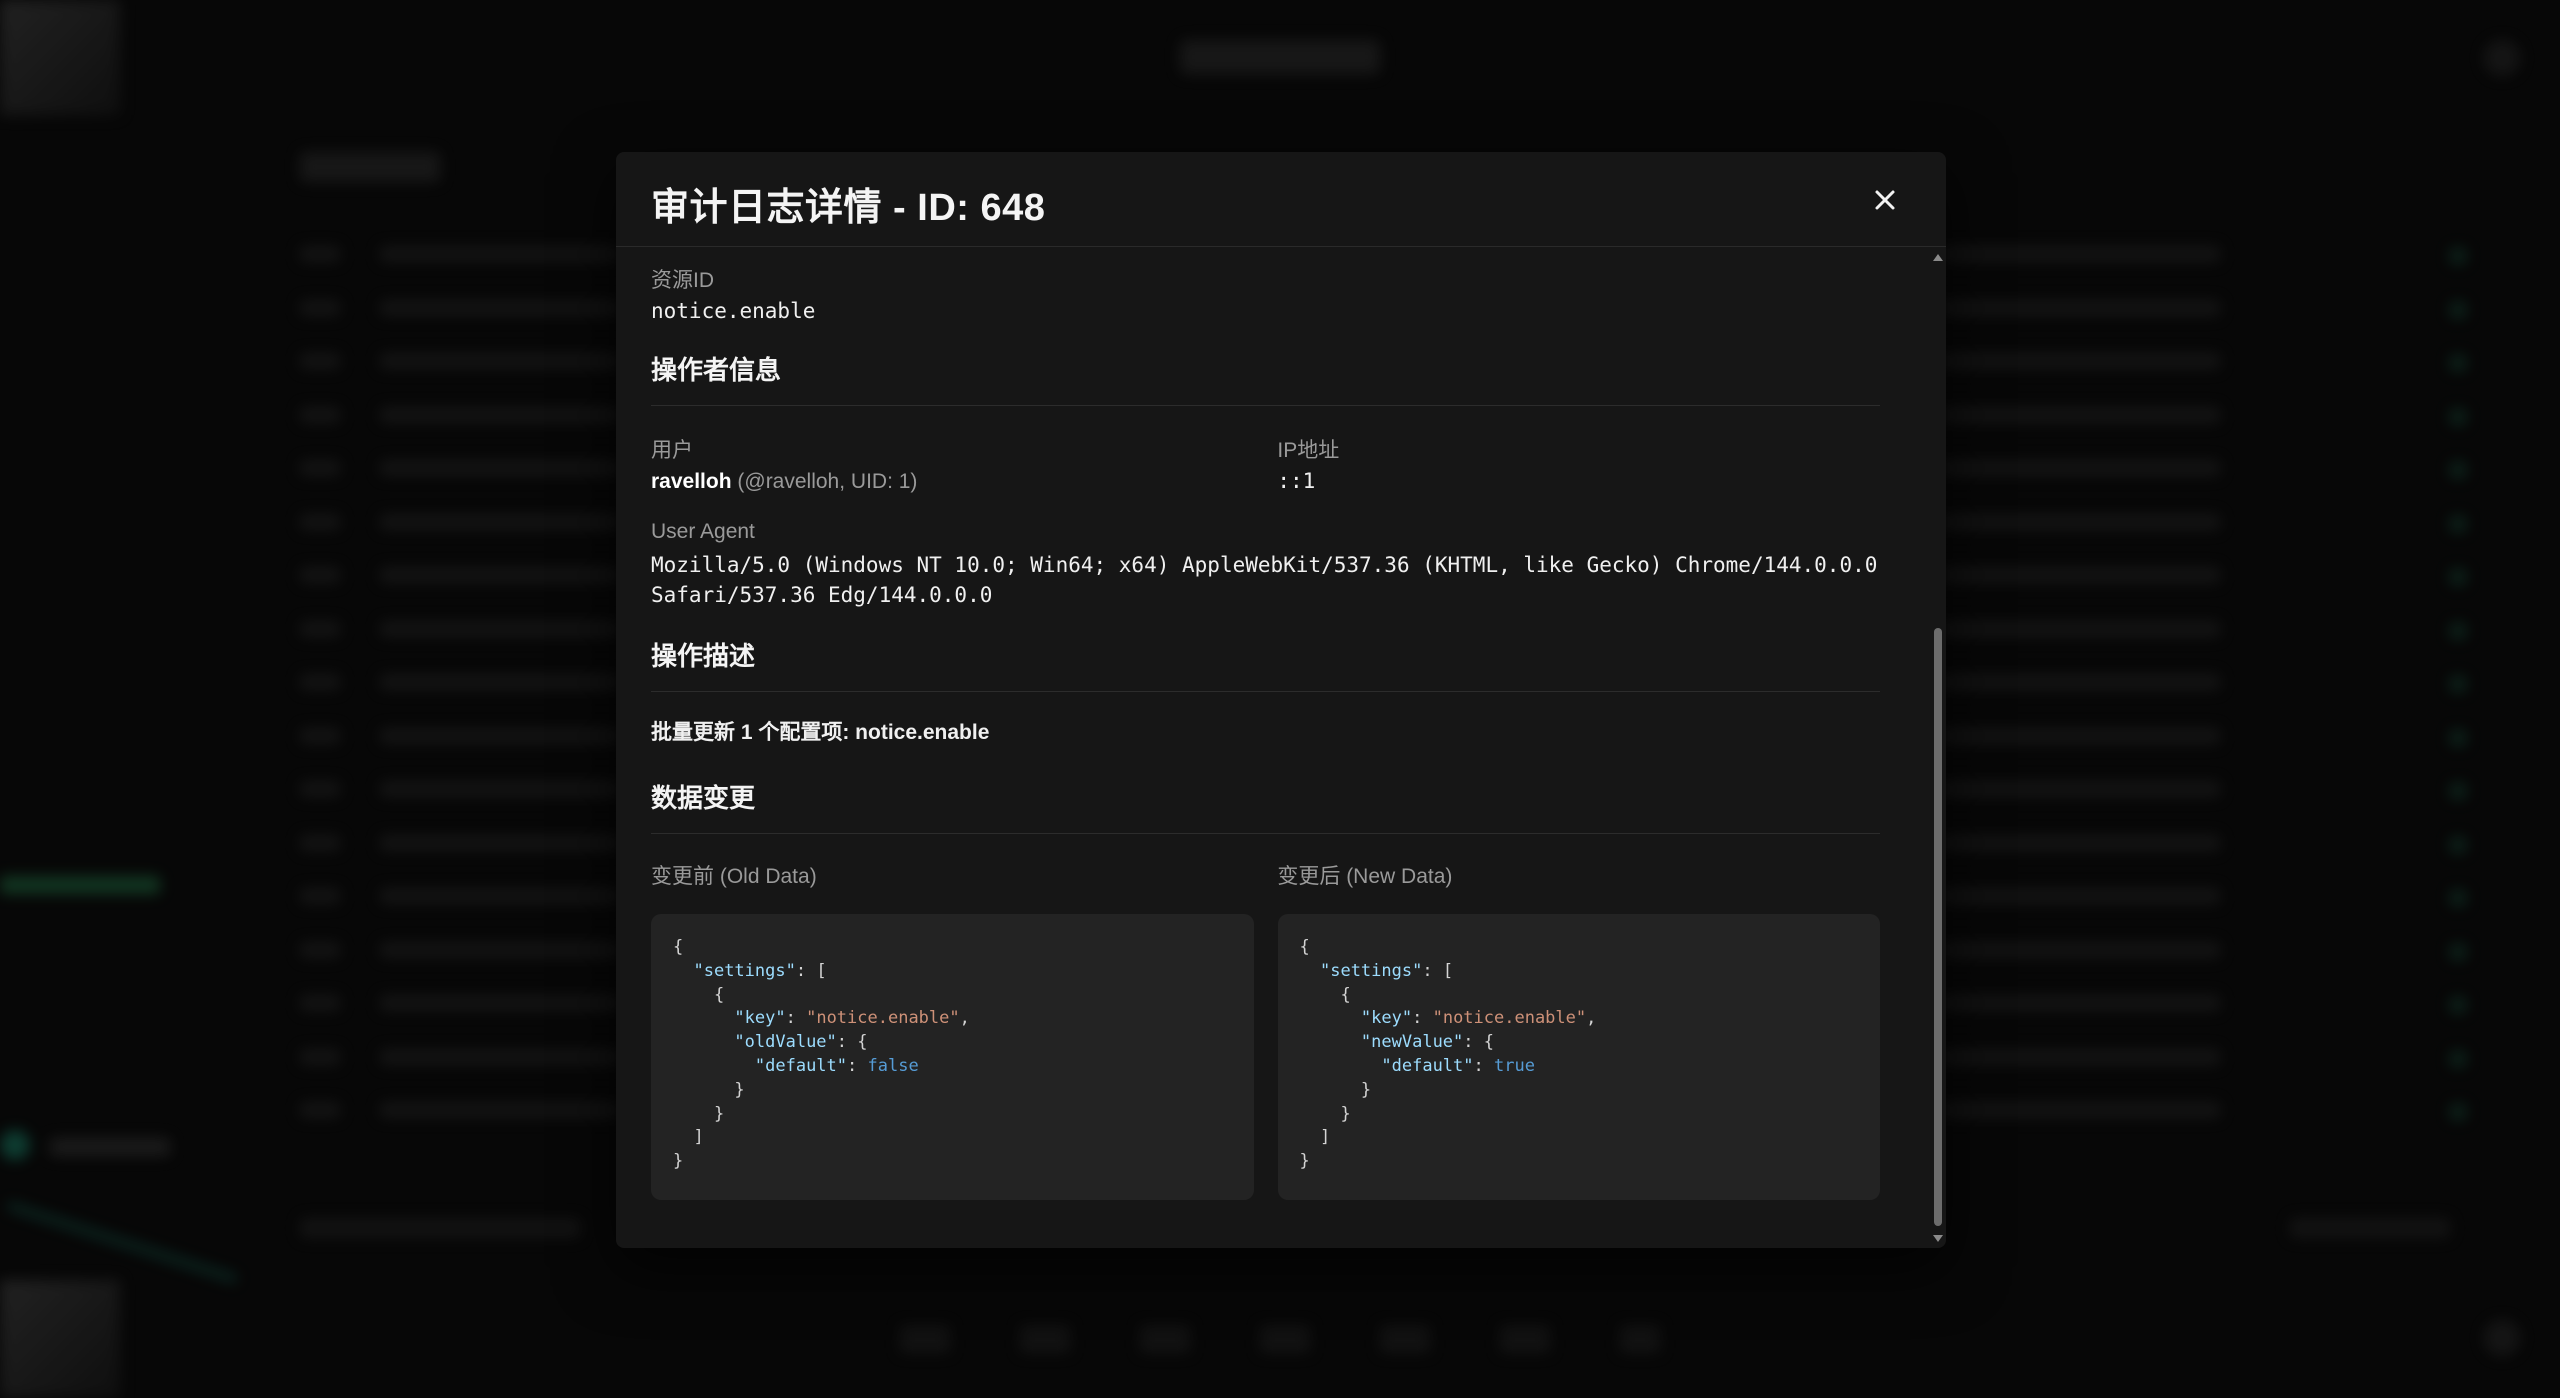  I want to click on user-name: ravelloh, so click(691, 481).